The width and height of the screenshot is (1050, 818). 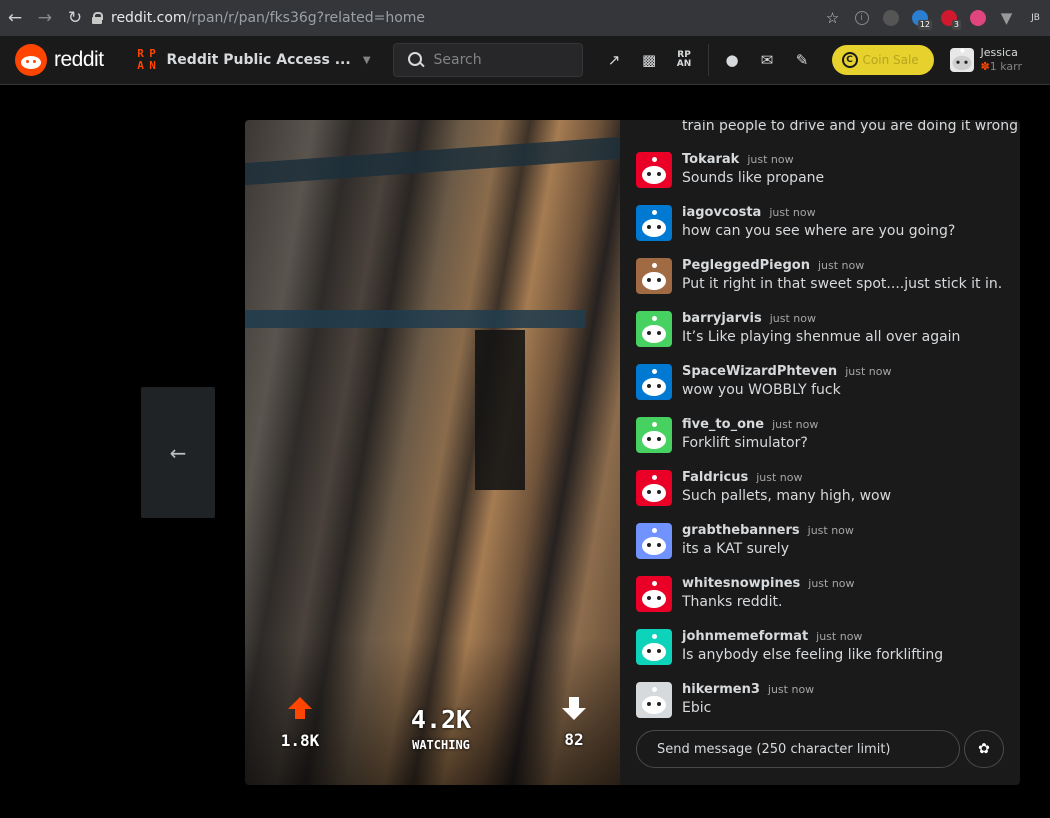 I want to click on chat-username: Faldricus, so click(x=715, y=477).